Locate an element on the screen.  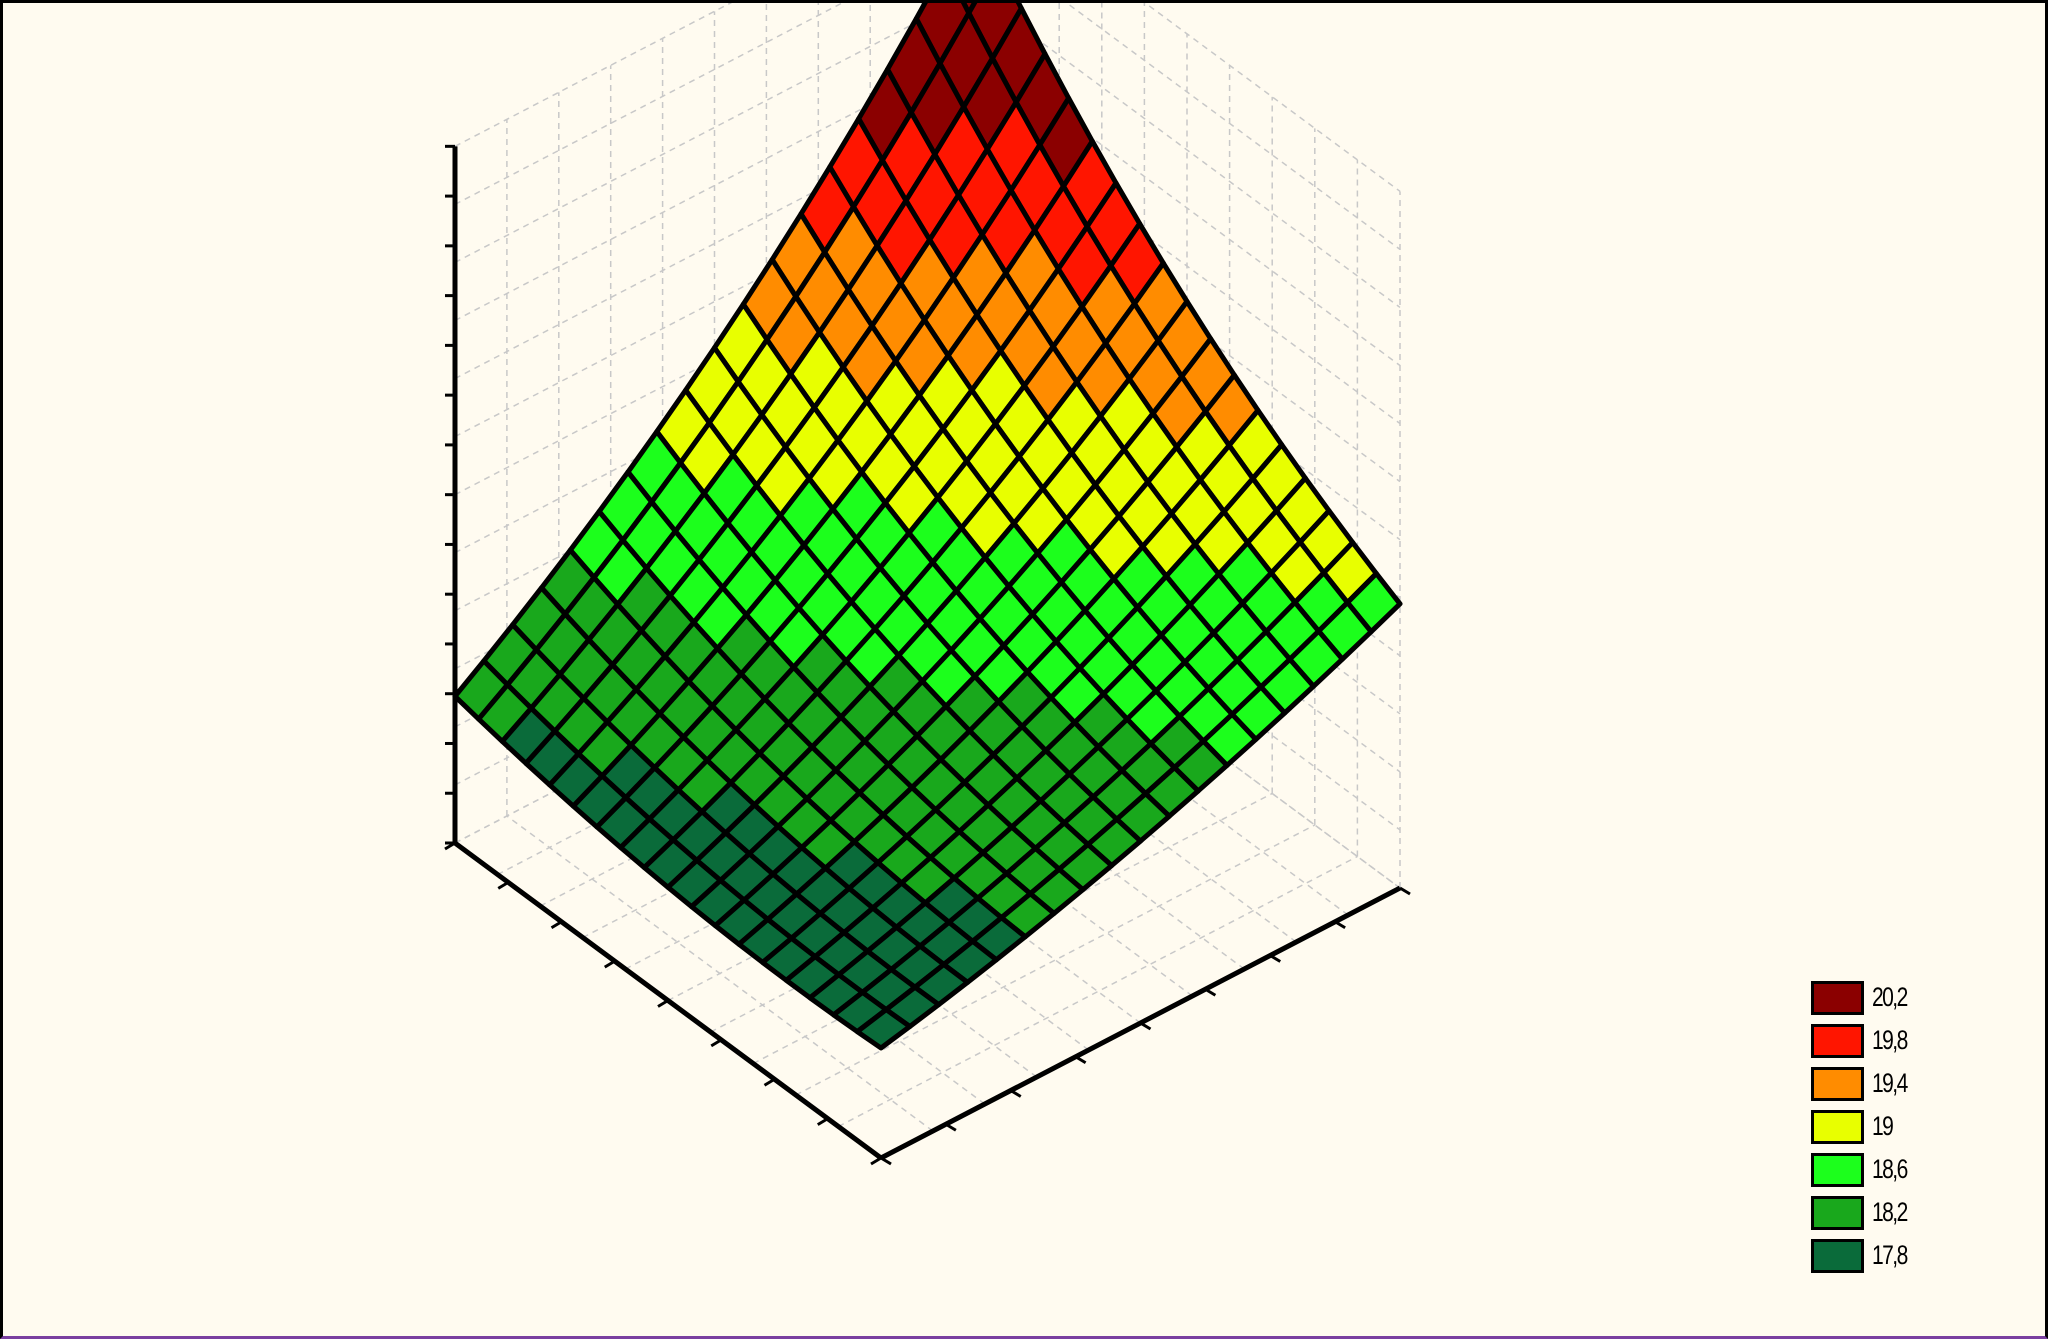
legend: 20,2 19,8 19,4 19 18,6 18,2 17,8 is located at coordinates (1871, 1126).